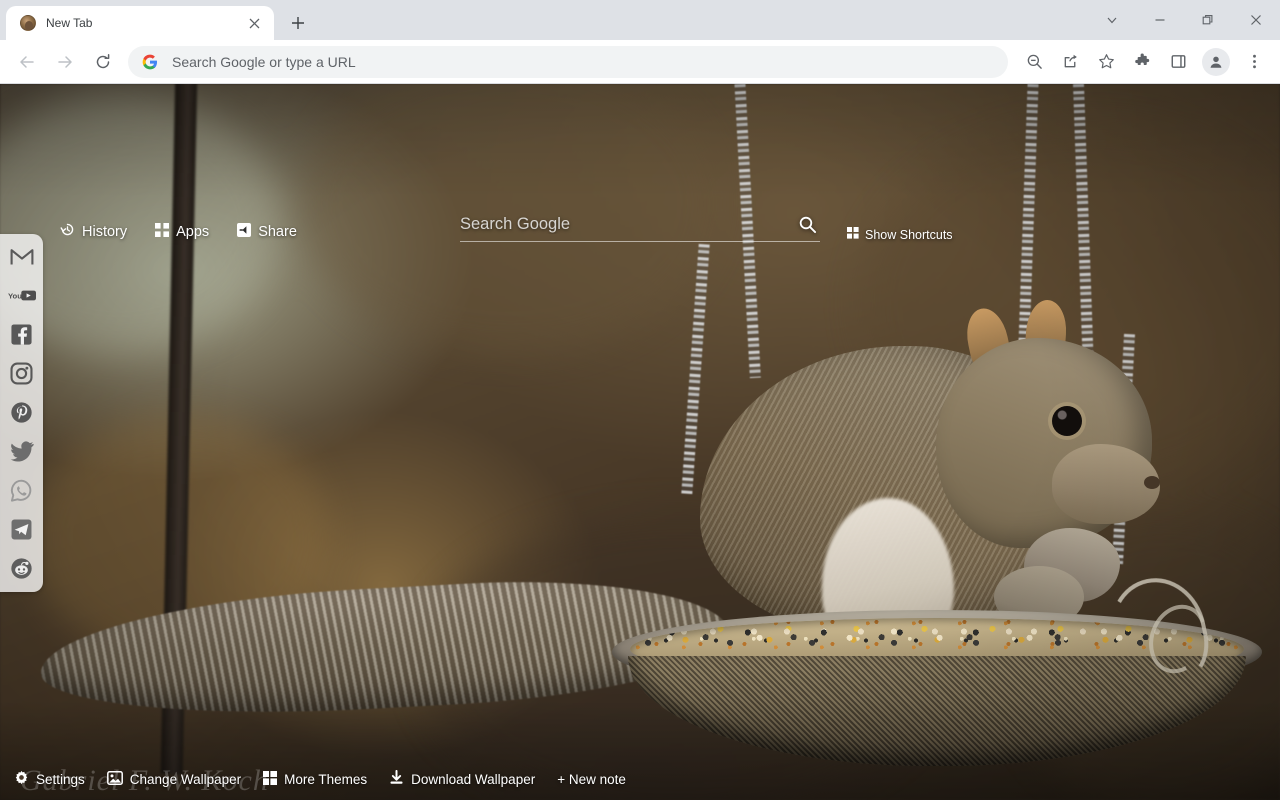  Describe the element at coordinates (326, 779) in the screenshot. I see `ntp-bottom-label: More Themes` at that location.